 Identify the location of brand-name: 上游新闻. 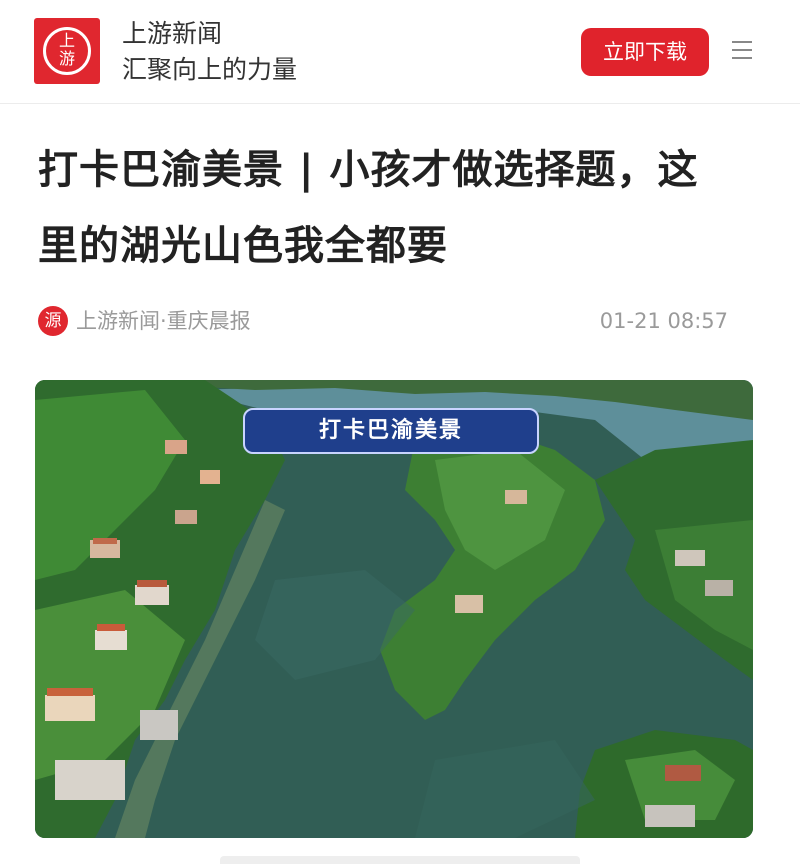
(172, 33).